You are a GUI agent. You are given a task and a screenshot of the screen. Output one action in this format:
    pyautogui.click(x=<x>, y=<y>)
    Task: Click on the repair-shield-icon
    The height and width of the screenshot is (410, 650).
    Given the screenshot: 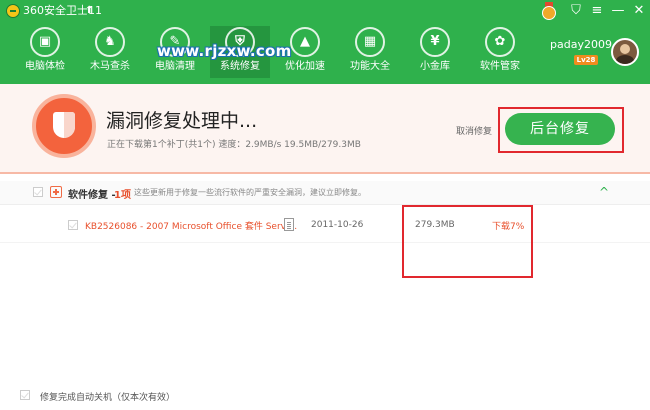 What is the action you would take?
    pyautogui.click(x=64, y=126)
    